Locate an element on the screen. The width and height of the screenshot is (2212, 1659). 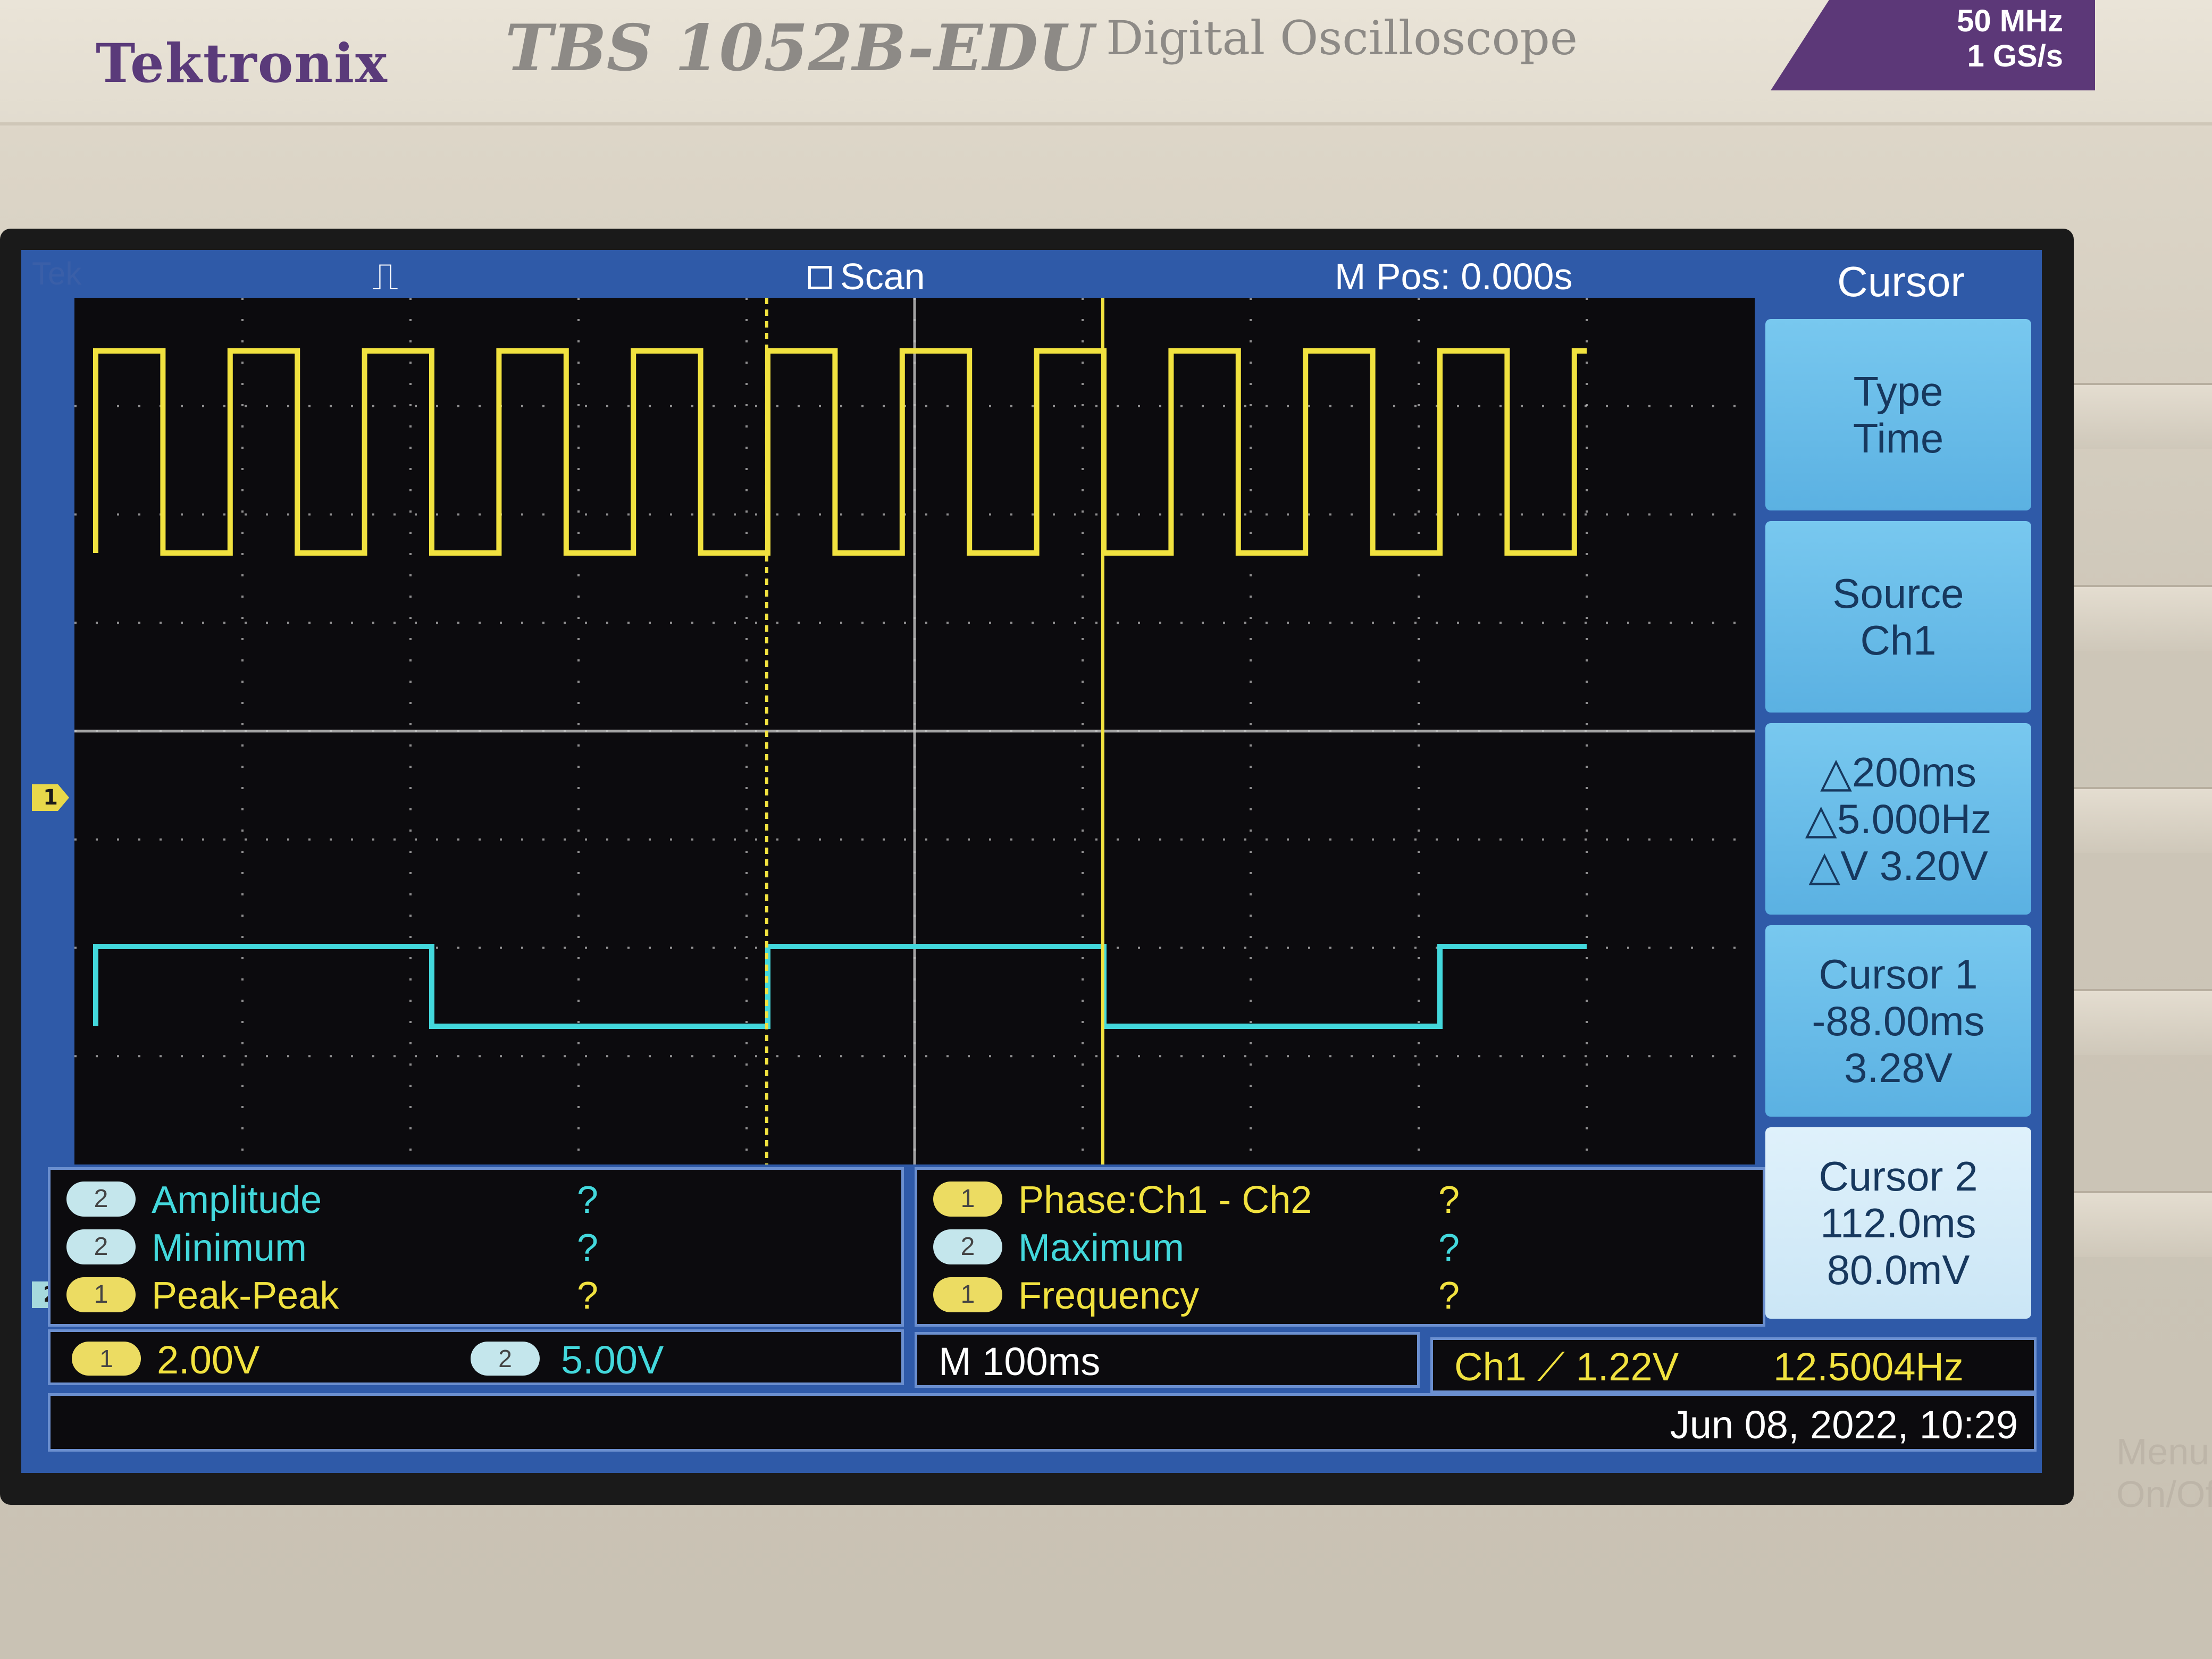
ch2-chip: 2 is located at coordinates (505, 1359).